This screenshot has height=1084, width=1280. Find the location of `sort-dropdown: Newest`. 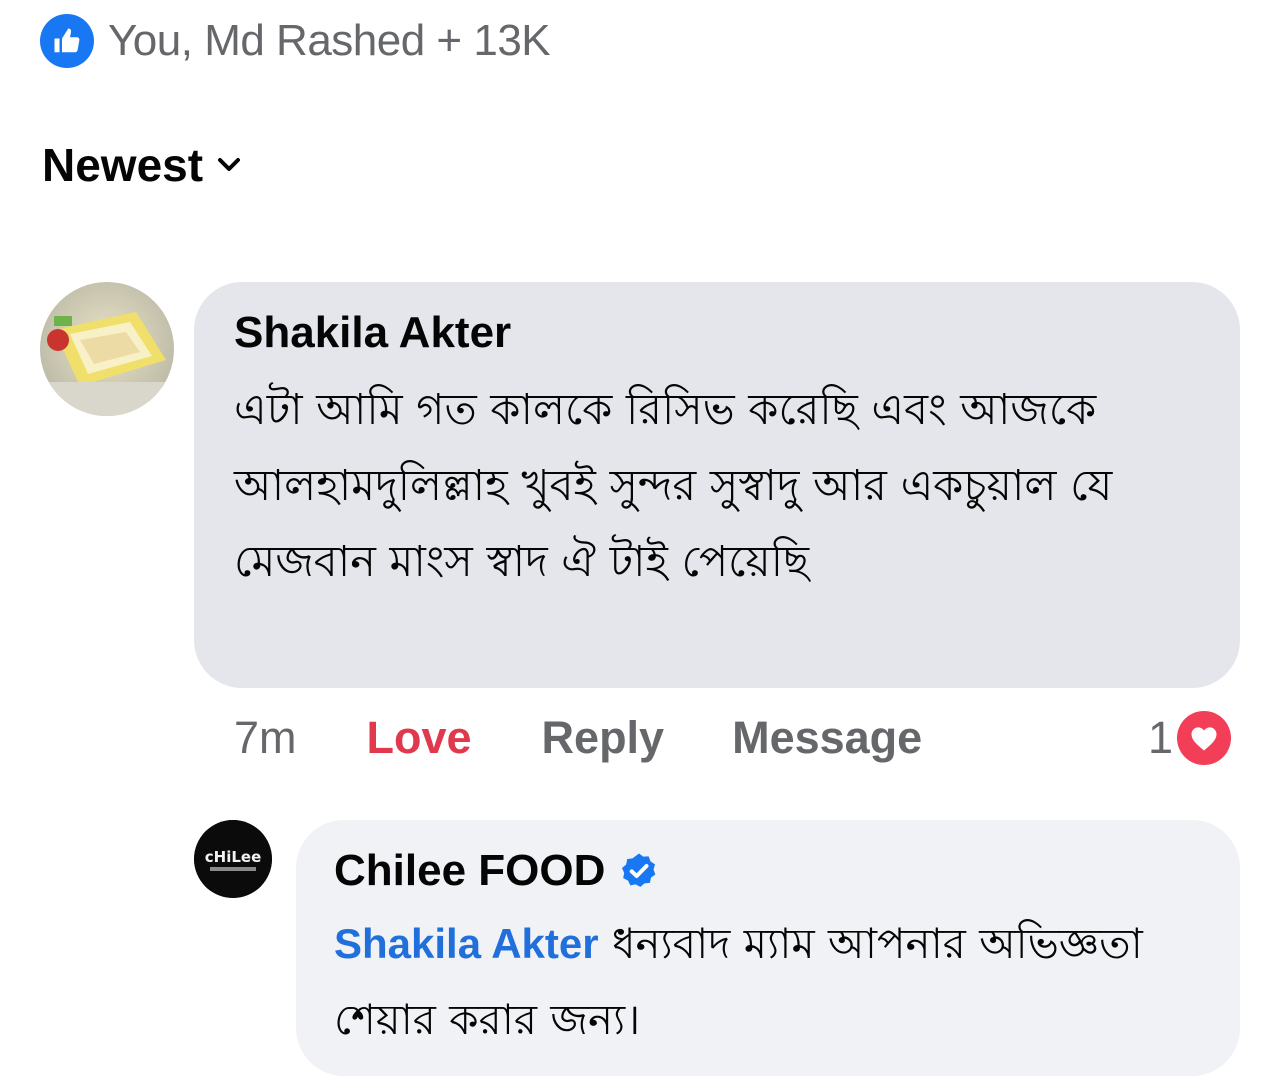

sort-dropdown: Newest is located at coordinates (141, 165).